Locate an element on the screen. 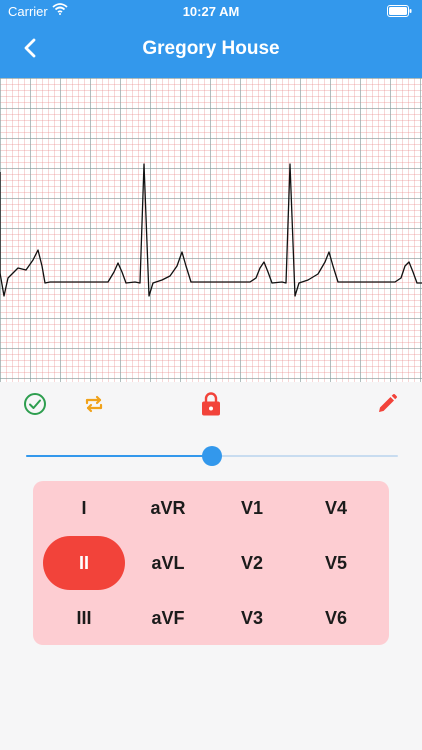  page-title: Gregory House is located at coordinates (211, 48).